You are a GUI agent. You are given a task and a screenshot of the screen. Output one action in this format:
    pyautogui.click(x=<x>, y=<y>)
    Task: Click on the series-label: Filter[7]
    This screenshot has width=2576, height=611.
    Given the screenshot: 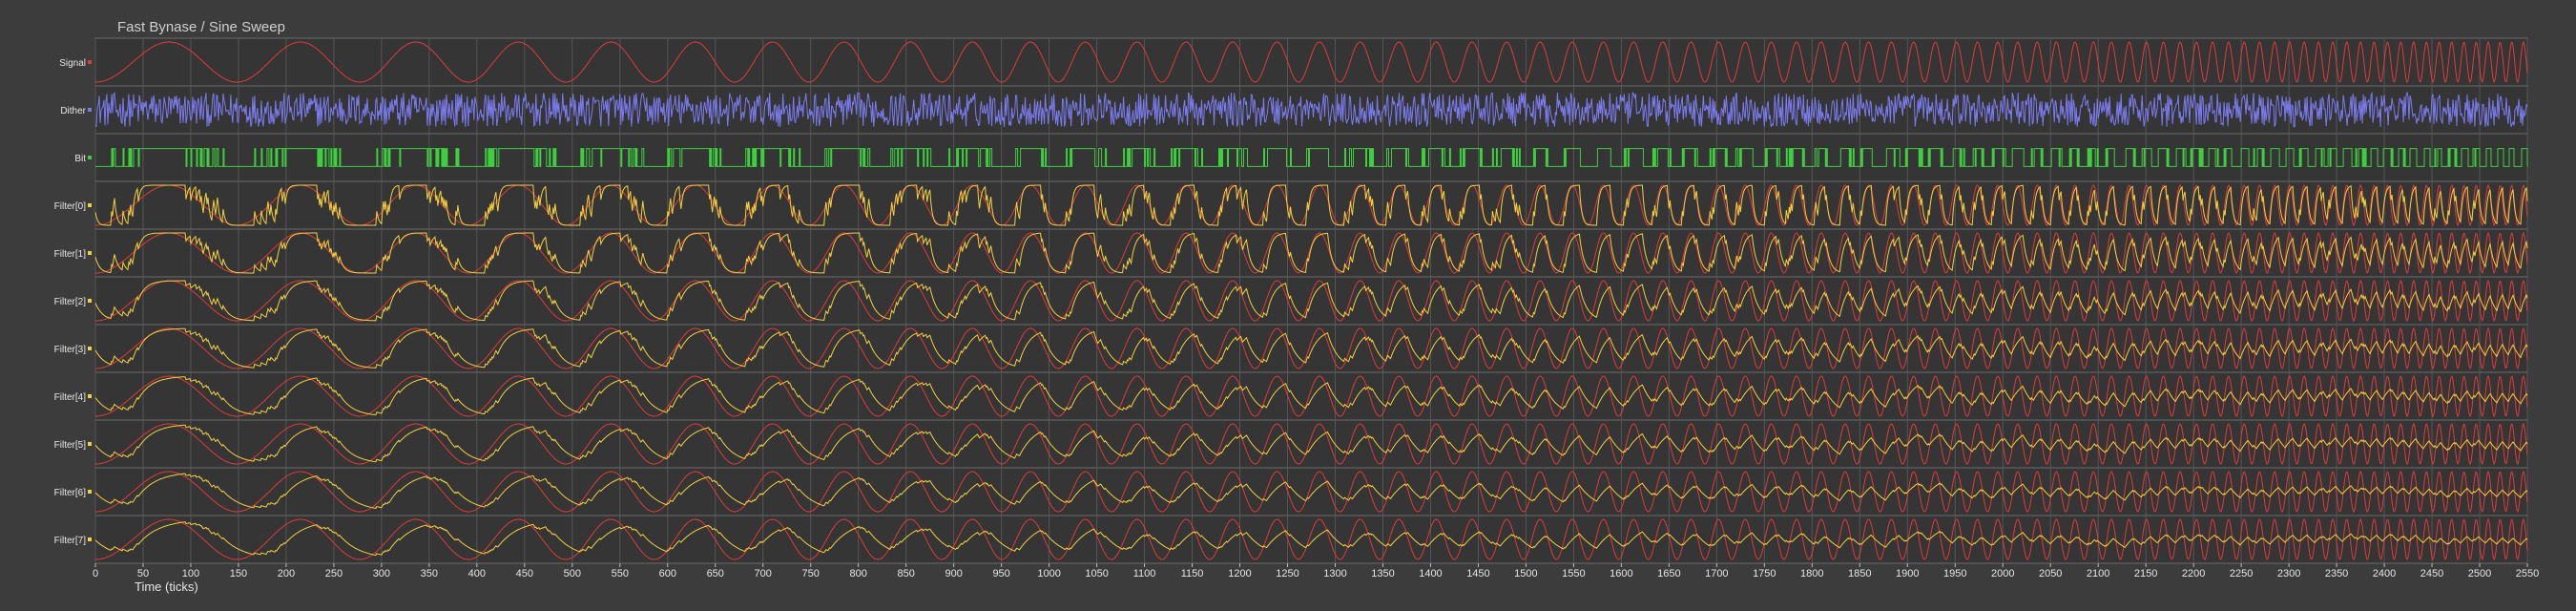 What is the action you would take?
    pyautogui.click(x=70, y=541)
    